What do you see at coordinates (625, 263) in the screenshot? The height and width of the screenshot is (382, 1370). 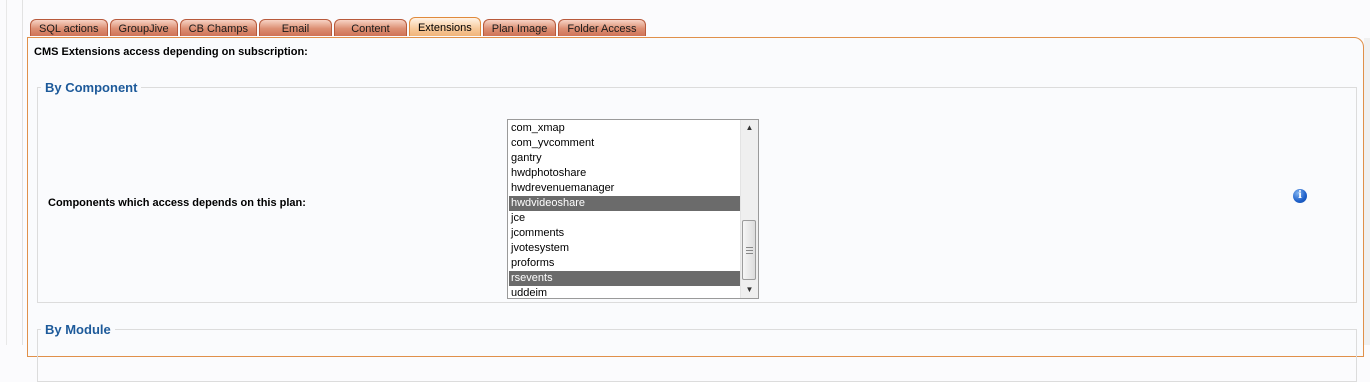 I see `list-item: proforms` at bounding box center [625, 263].